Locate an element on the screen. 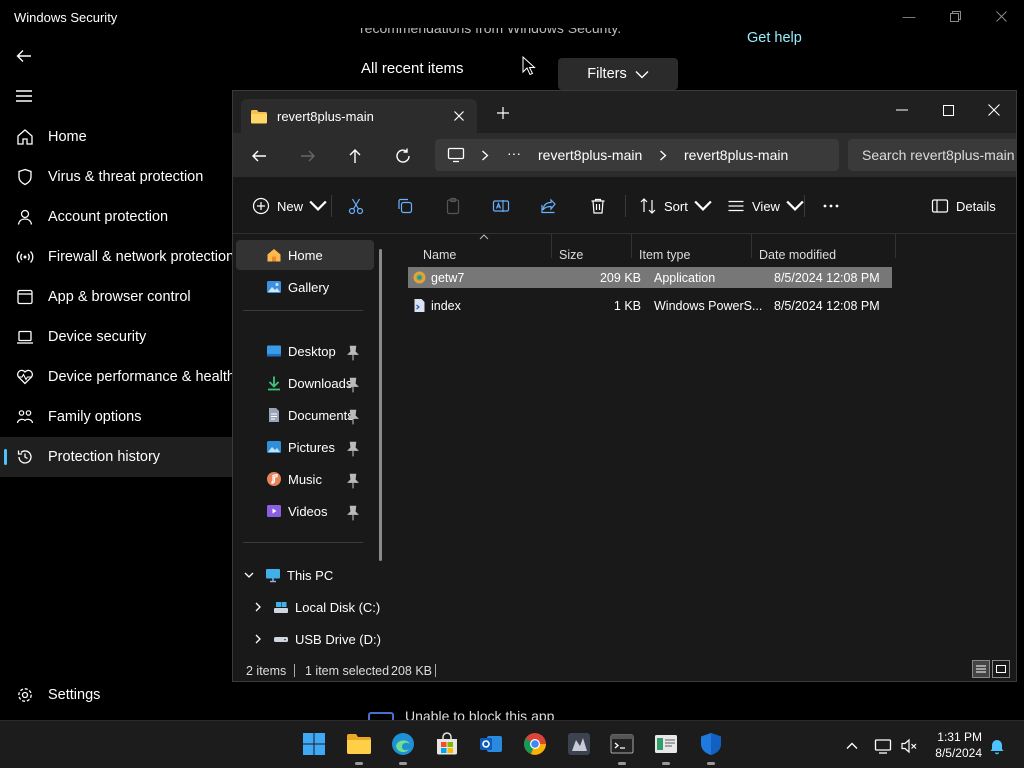 The height and width of the screenshot is (768, 1024). new-button: New is located at coordinates (289, 206).